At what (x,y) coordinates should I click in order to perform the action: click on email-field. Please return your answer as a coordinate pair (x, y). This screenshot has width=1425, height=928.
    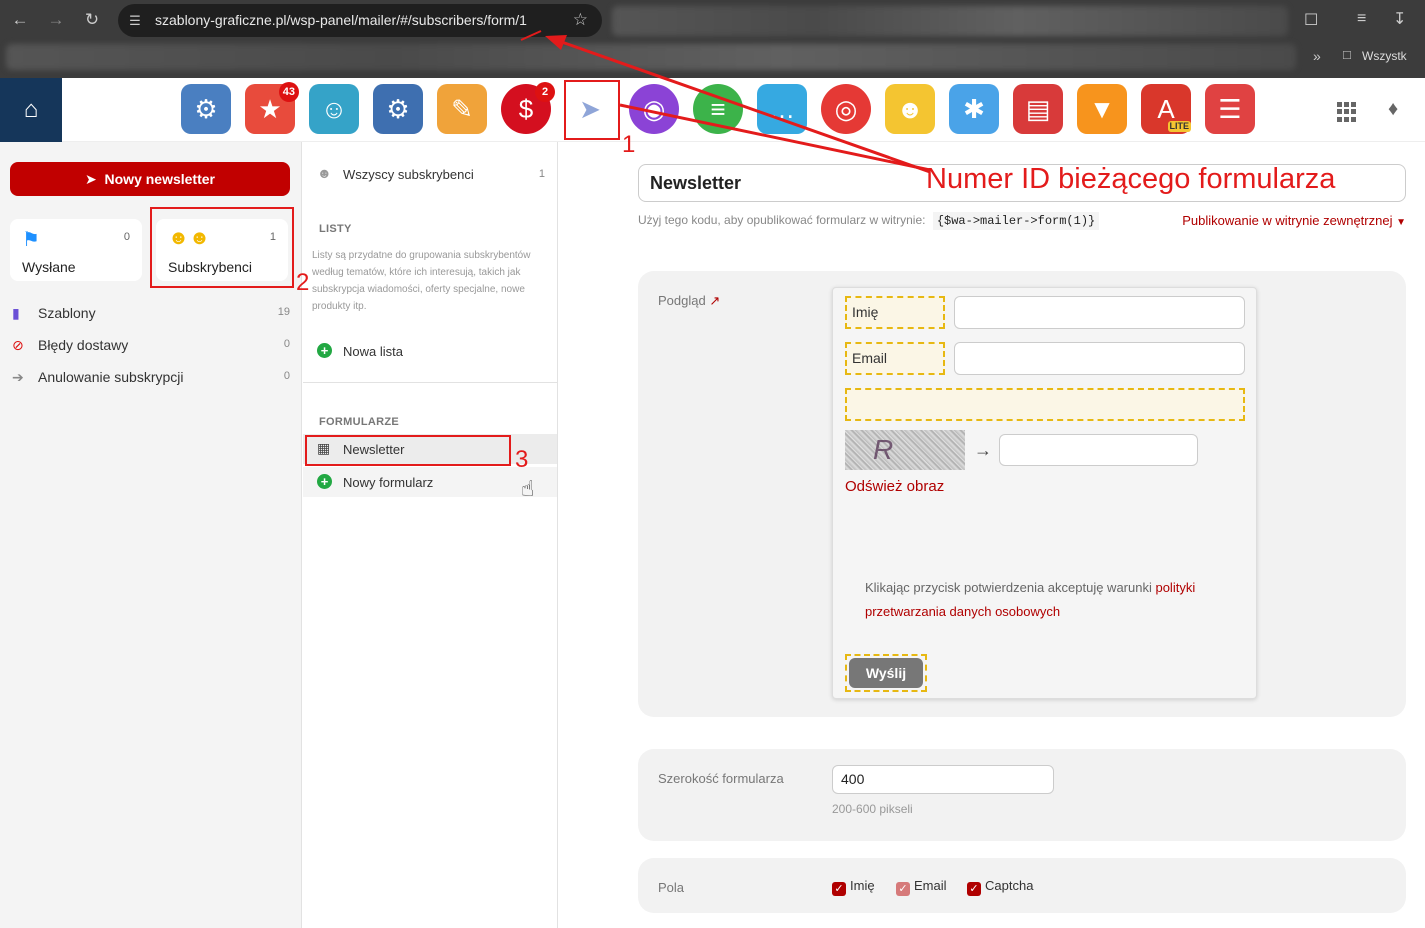
    Looking at the image, I should click on (1099, 358).